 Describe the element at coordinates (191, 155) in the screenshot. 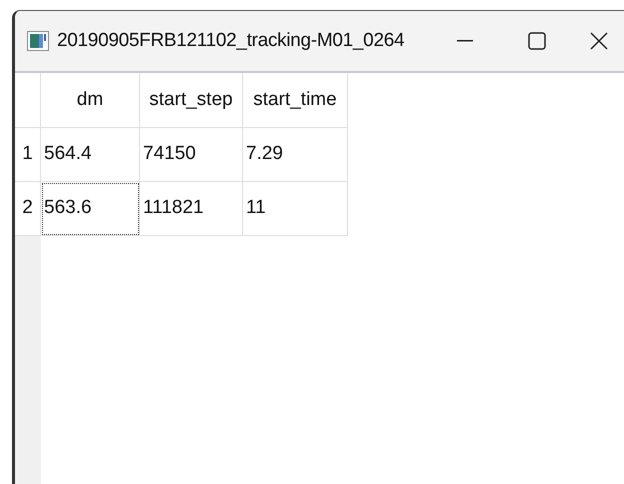

I see `table-cell: 74150` at that location.